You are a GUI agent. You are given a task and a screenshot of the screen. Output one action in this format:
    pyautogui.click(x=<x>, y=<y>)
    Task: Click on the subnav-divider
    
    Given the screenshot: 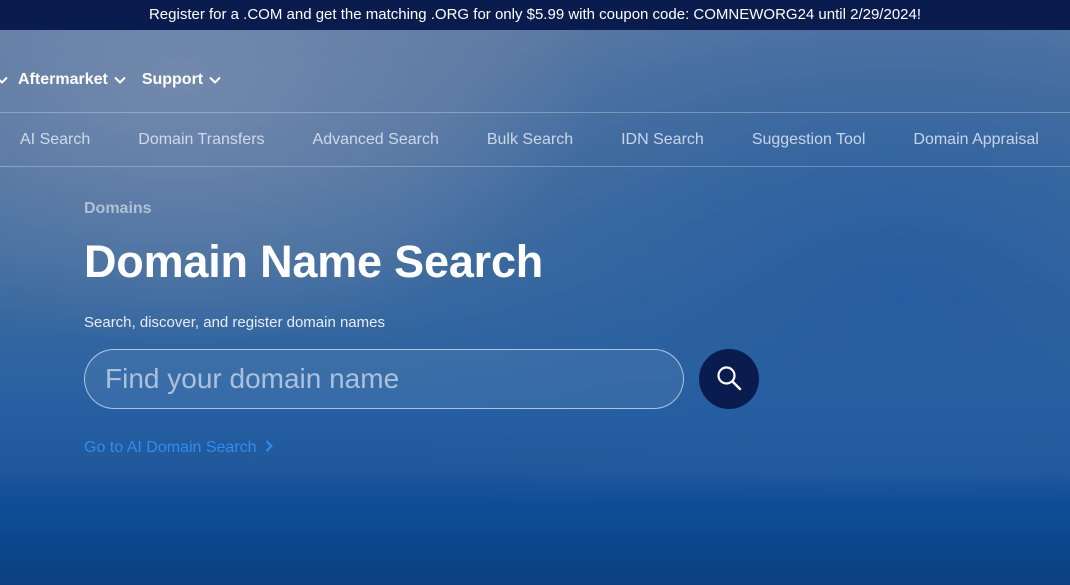 What is the action you would take?
    pyautogui.click(x=535, y=166)
    